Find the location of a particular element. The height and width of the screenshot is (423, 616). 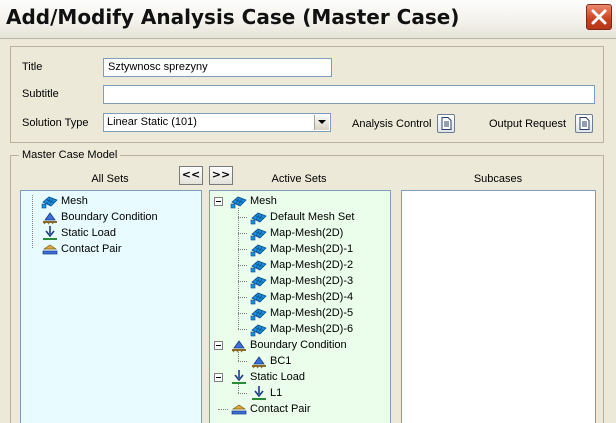

tree-item-label: Map-Mesh(2D)-6 is located at coordinates (312, 329).